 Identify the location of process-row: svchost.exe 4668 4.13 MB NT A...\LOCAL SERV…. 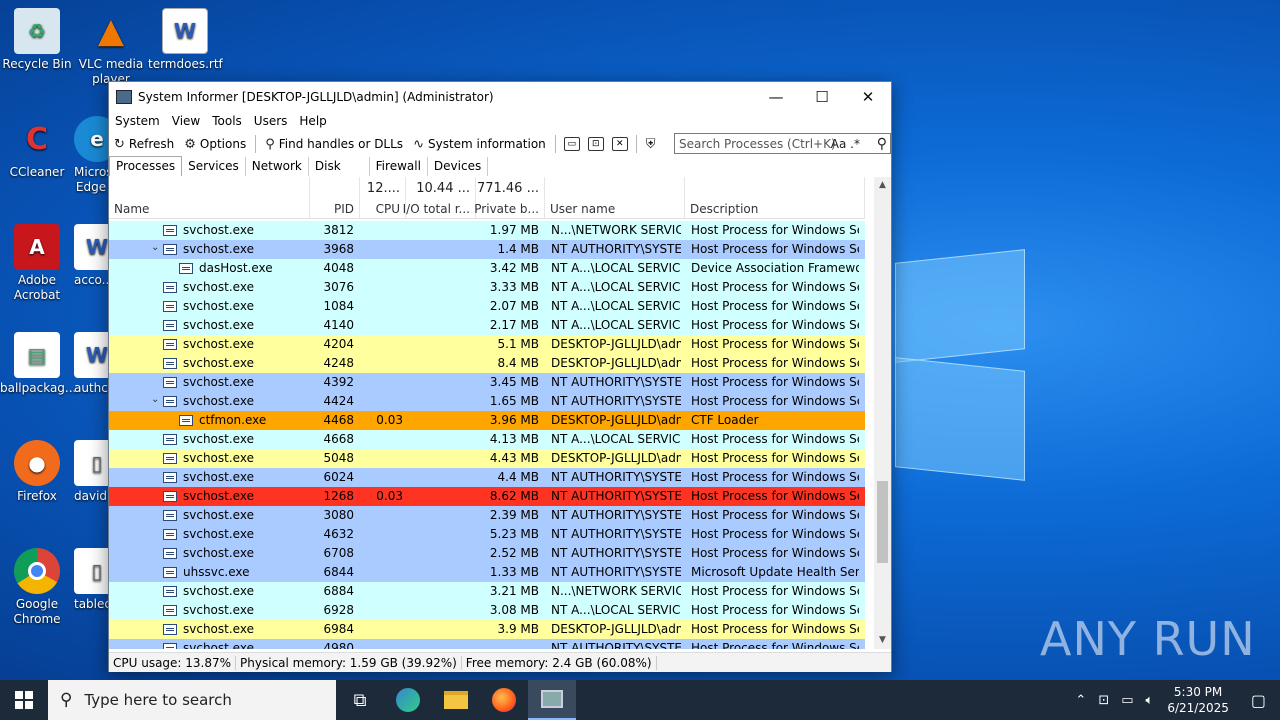
(487, 439).